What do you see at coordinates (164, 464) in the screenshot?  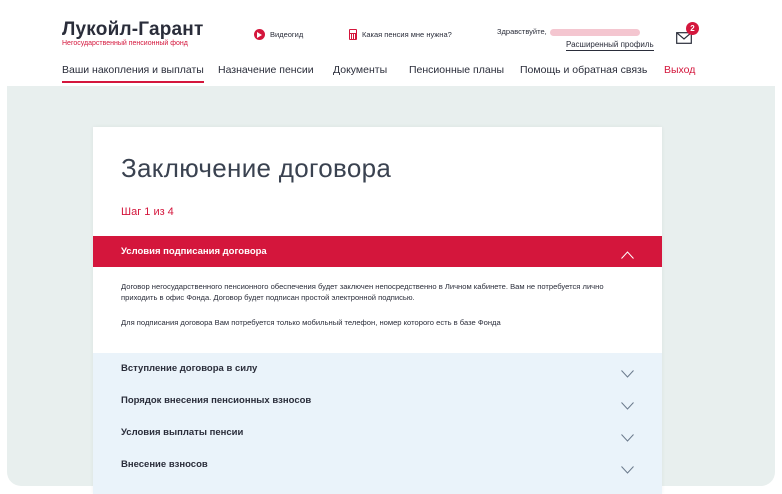 I see `accordion-title: Внесение взносов` at bounding box center [164, 464].